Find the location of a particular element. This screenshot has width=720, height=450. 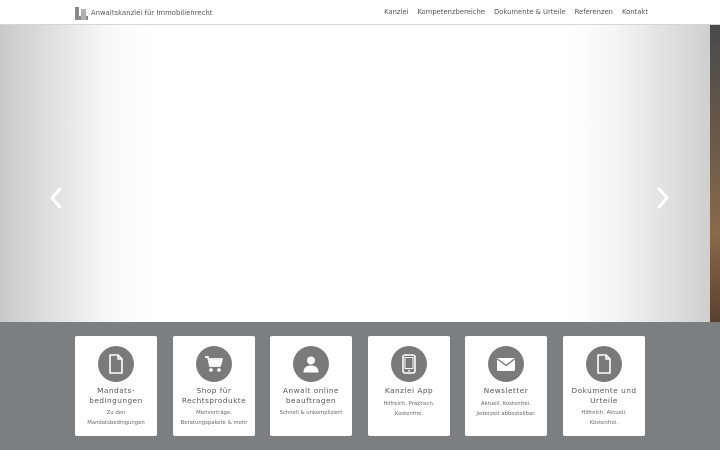

user-icon is located at coordinates (311, 364).